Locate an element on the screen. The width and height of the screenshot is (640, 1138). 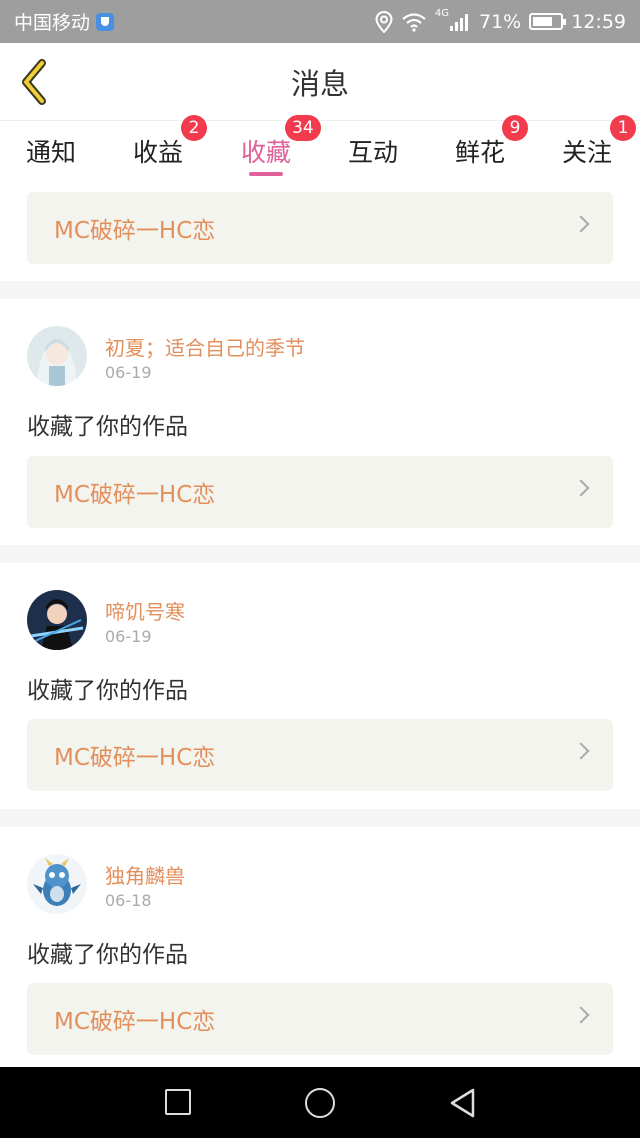
signal-icon is located at coordinates (459, 22).